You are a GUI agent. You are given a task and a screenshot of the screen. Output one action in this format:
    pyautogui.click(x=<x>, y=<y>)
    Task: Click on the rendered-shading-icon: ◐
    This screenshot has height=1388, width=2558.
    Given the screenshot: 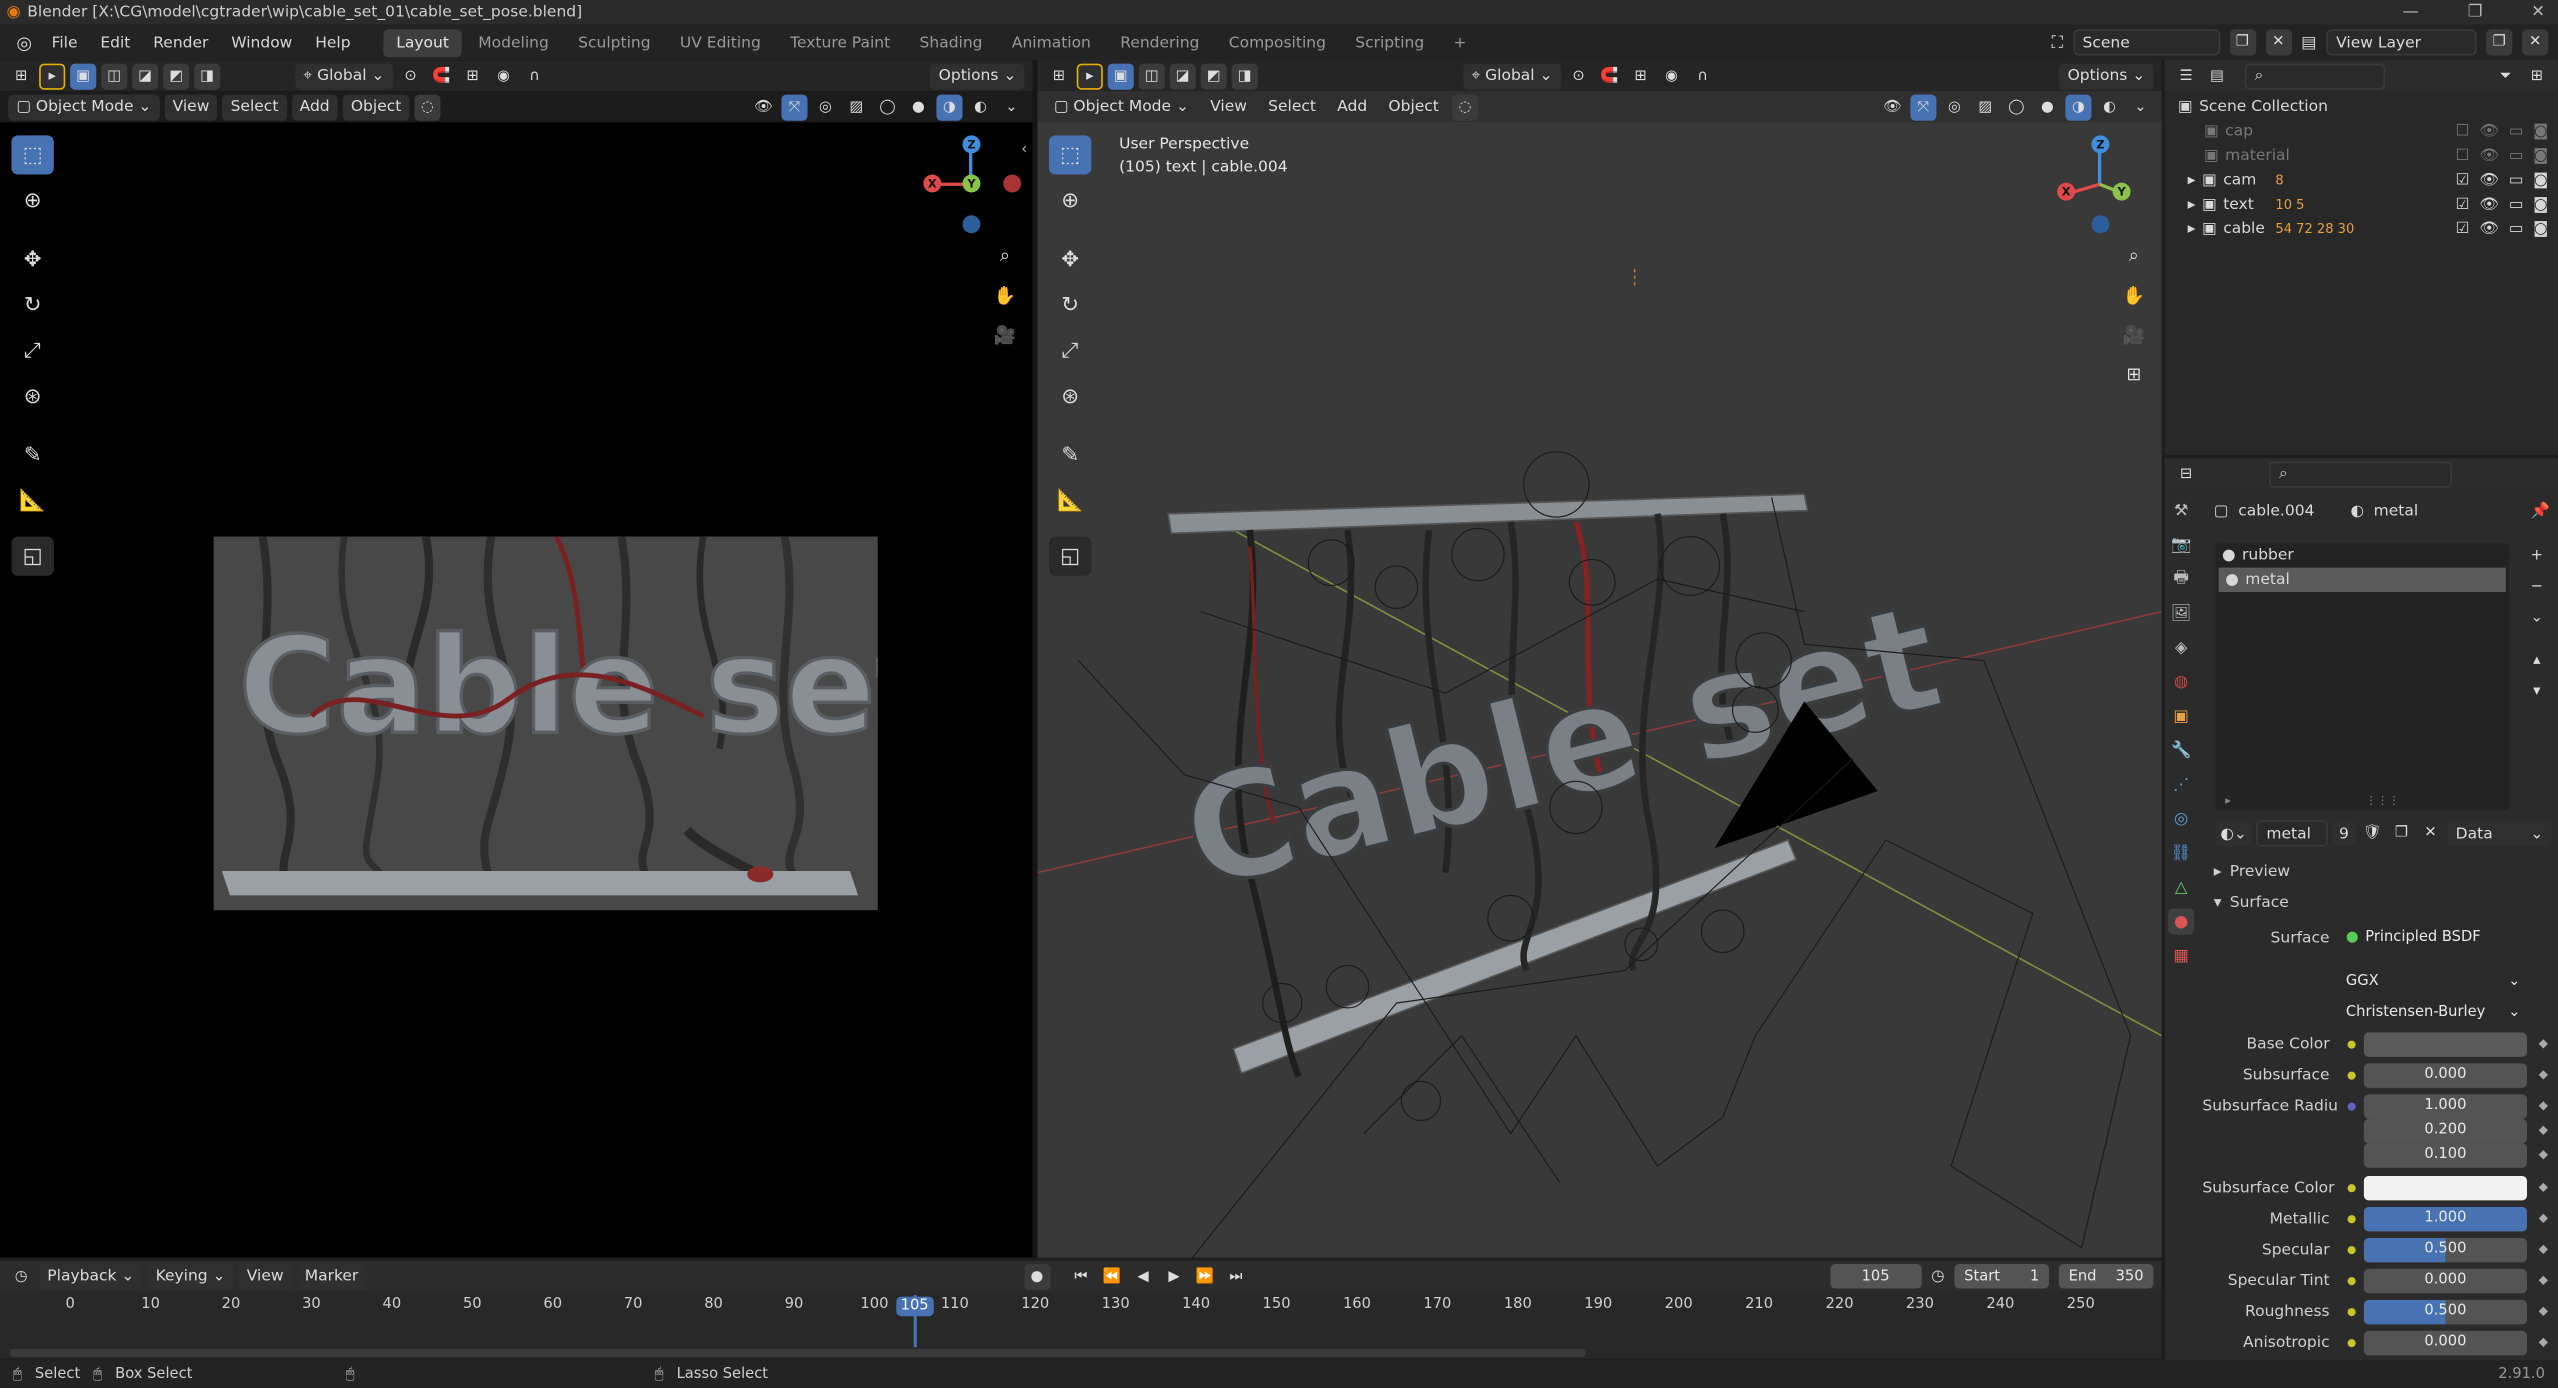 What is the action you would take?
    pyautogui.click(x=980, y=107)
    